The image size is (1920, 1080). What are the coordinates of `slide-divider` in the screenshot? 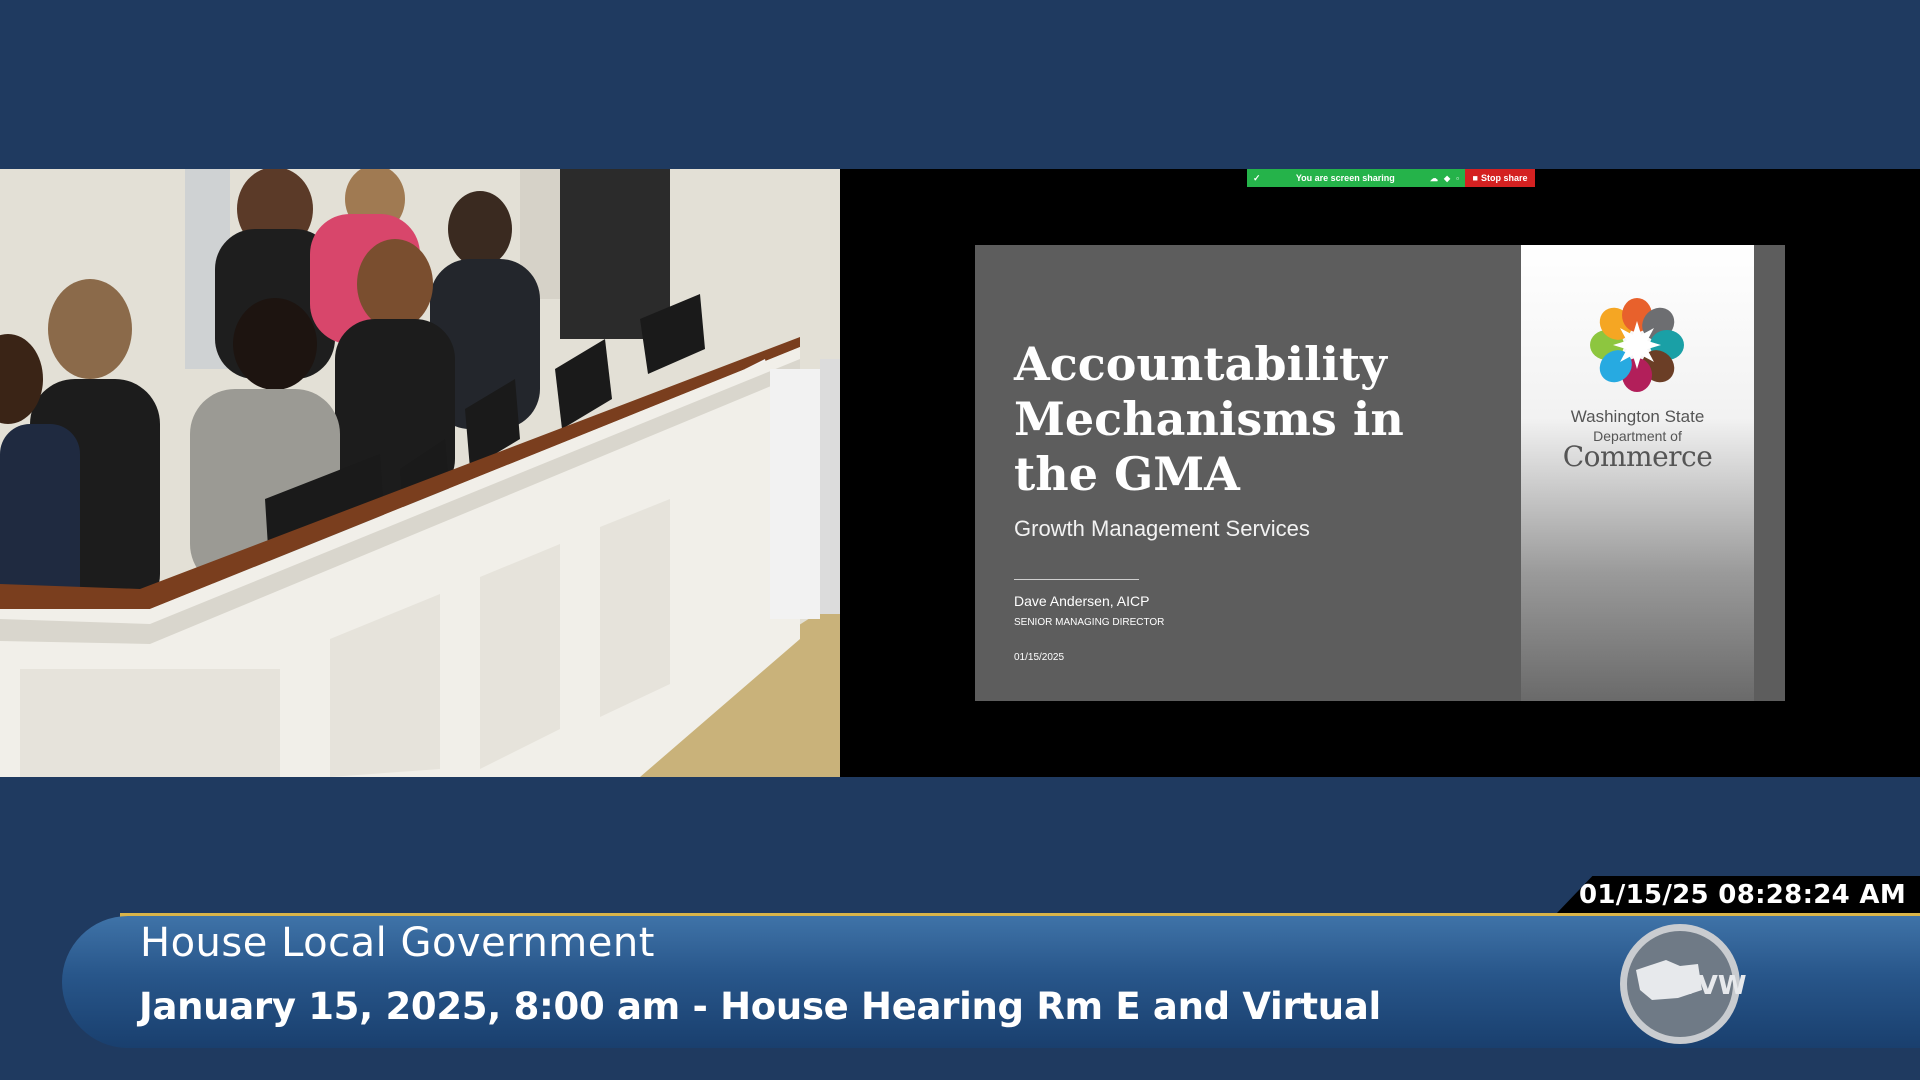 It's located at (1076, 579).